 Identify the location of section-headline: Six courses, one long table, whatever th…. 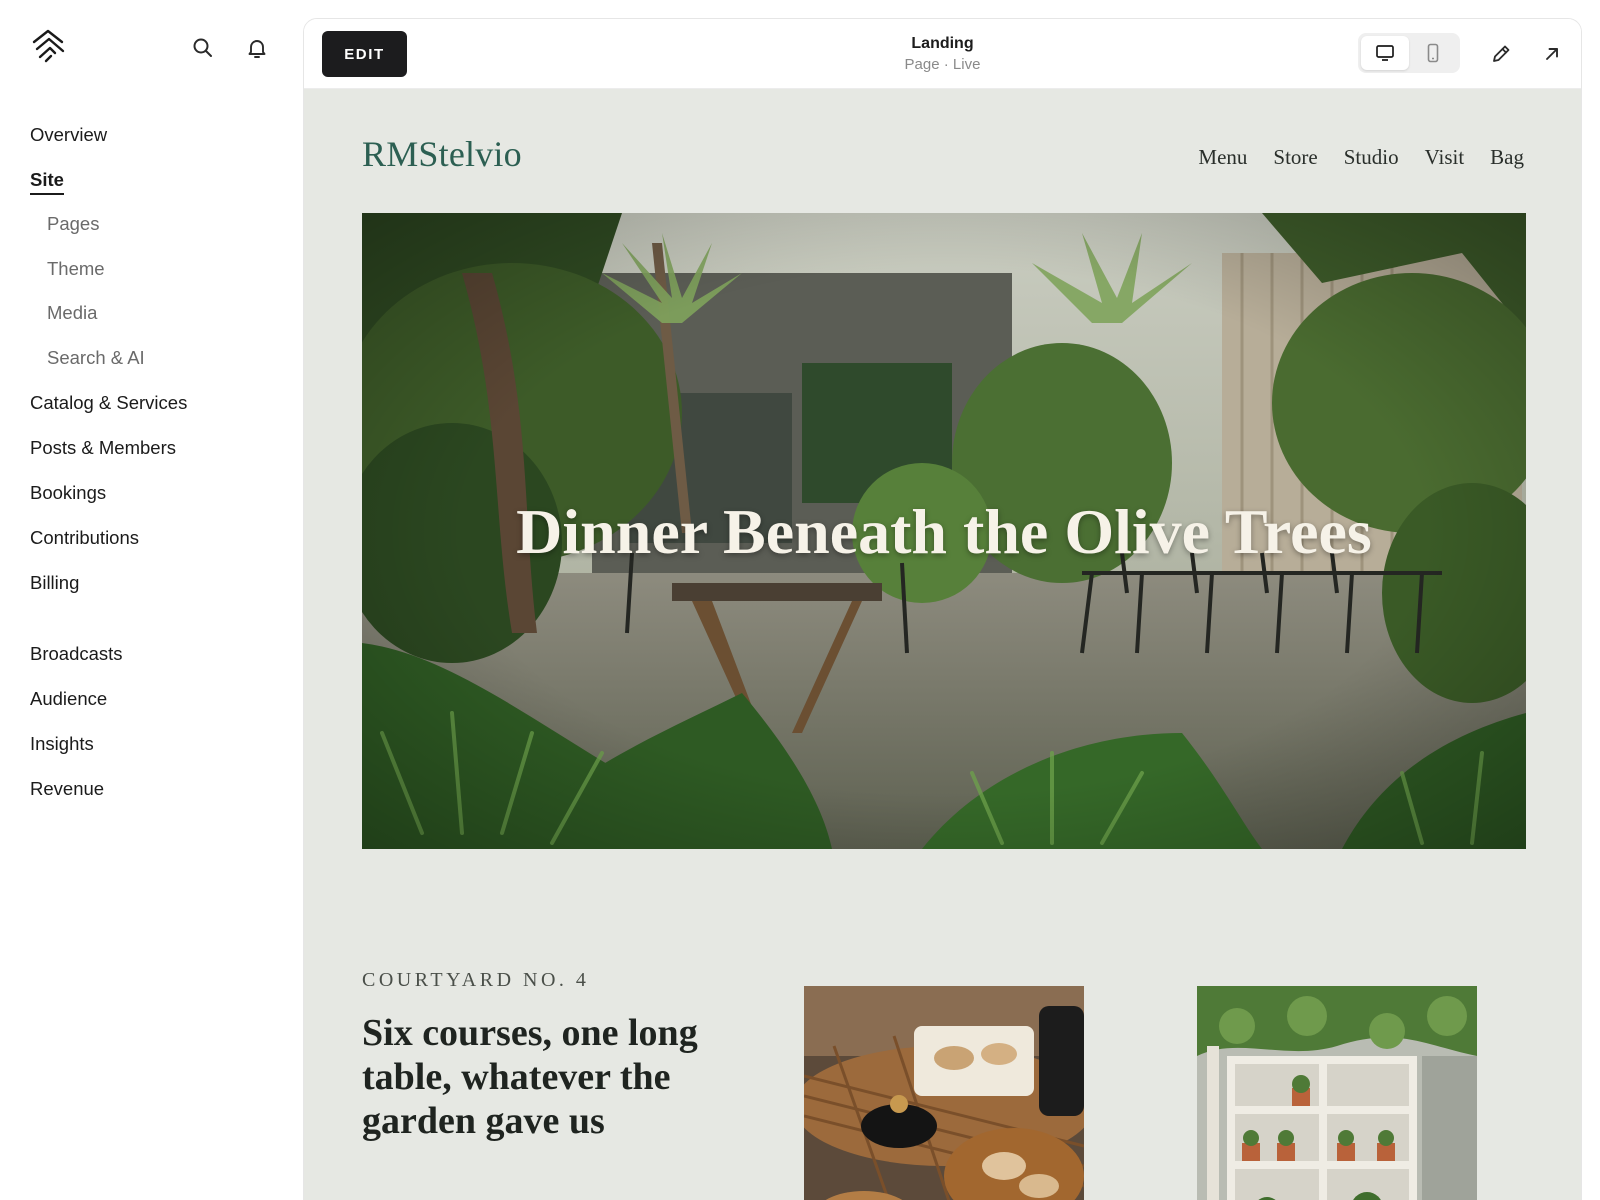
(532, 1077).